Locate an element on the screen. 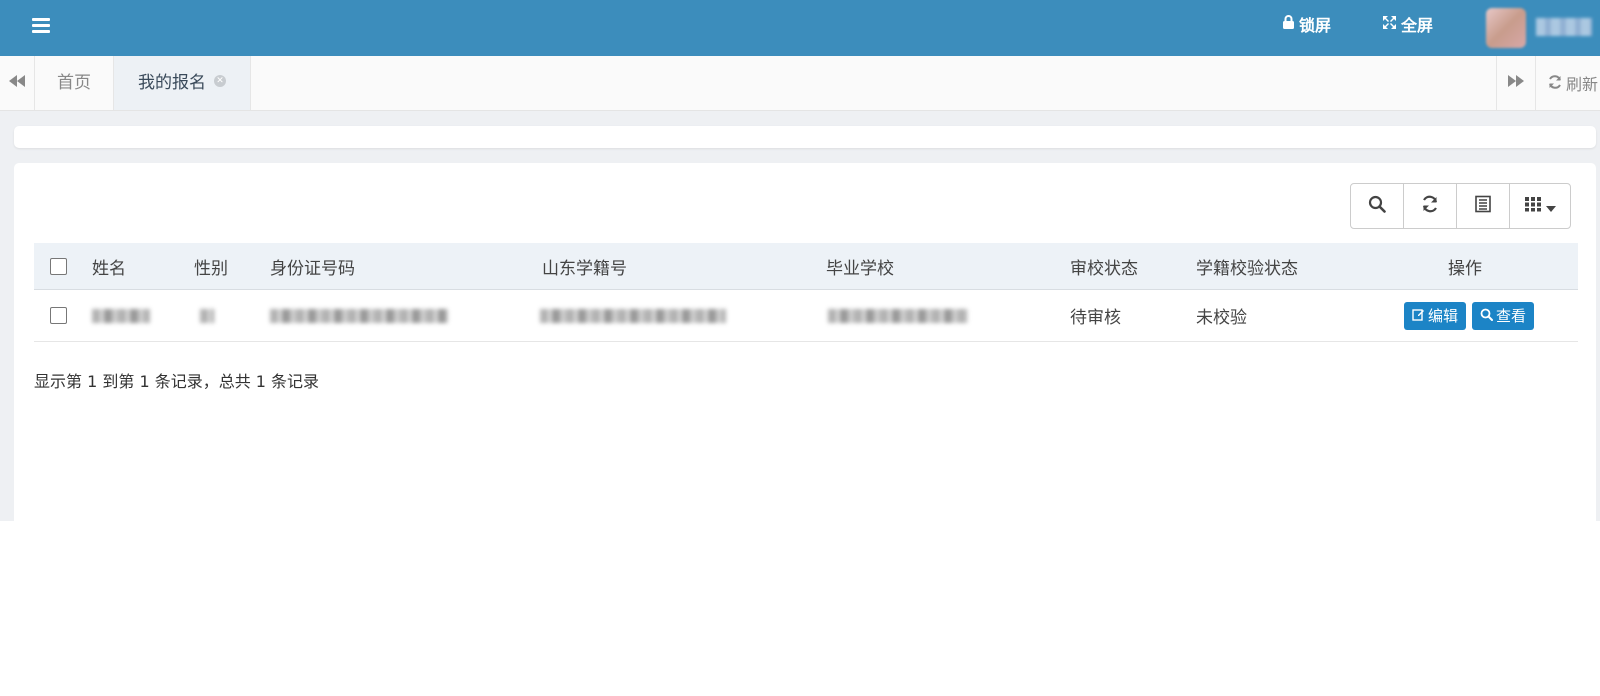  column-header-verify-status: 学籍校验状态 is located at coordinates (1247, 266).